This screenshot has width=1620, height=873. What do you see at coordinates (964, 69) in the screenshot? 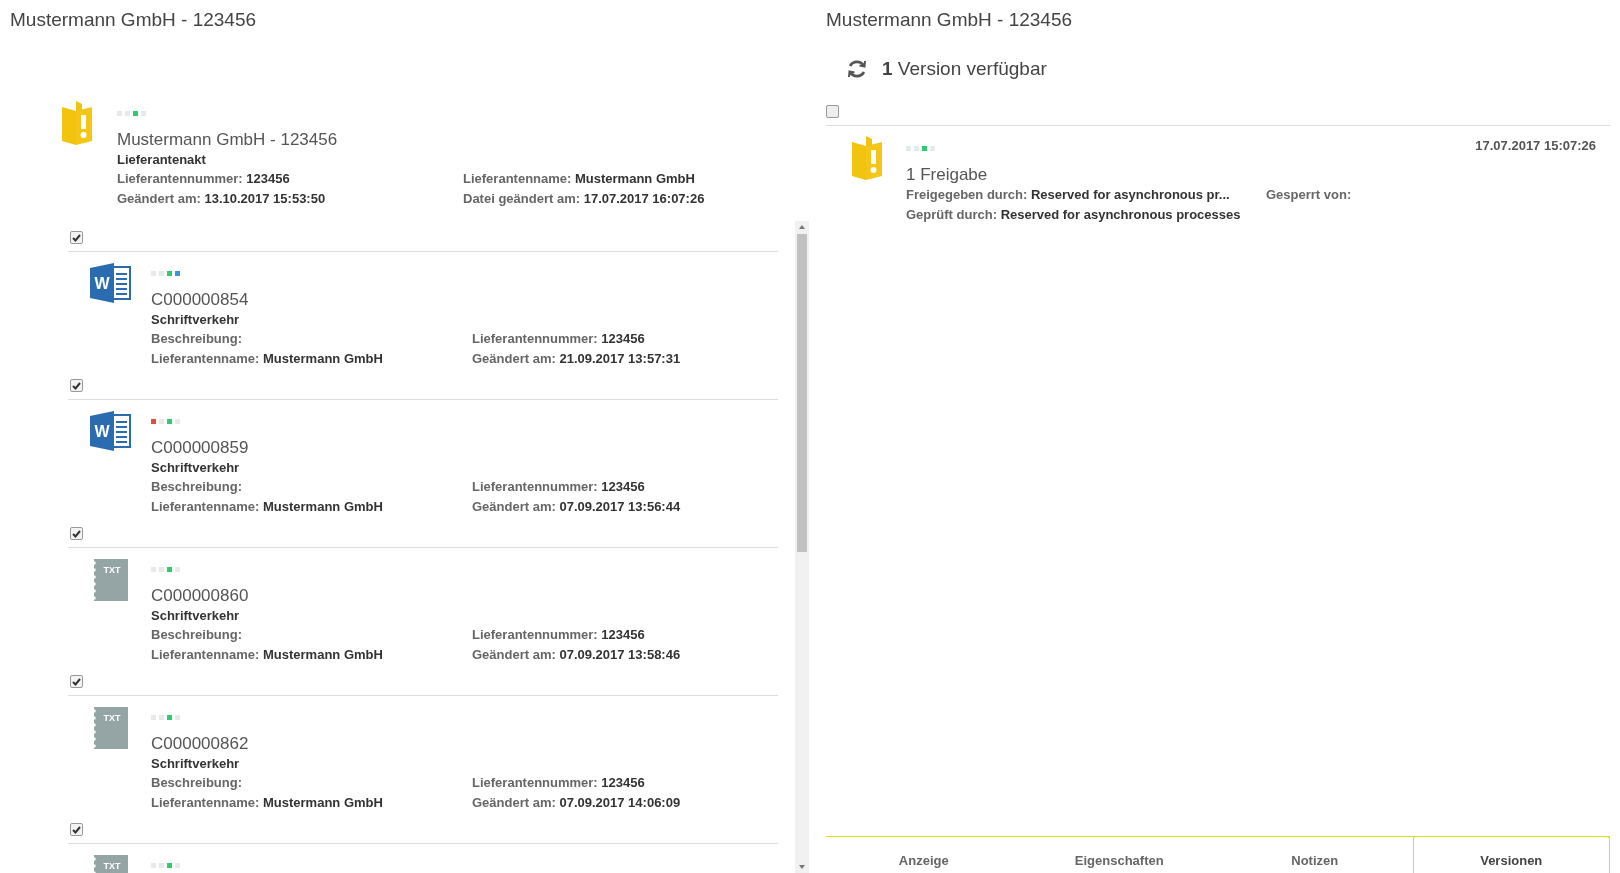
I see `versions-count: 1 Version verfügbar` at bounding box center [964, 69].